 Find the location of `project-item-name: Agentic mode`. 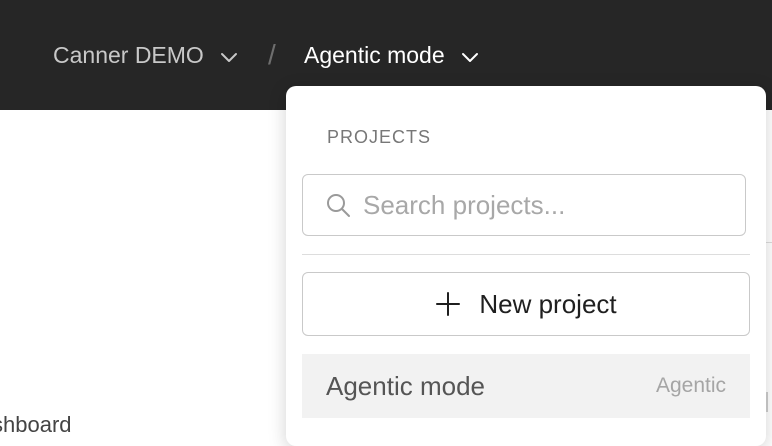

project-item-name: Agentic mode is located at coordinates (405, 385).